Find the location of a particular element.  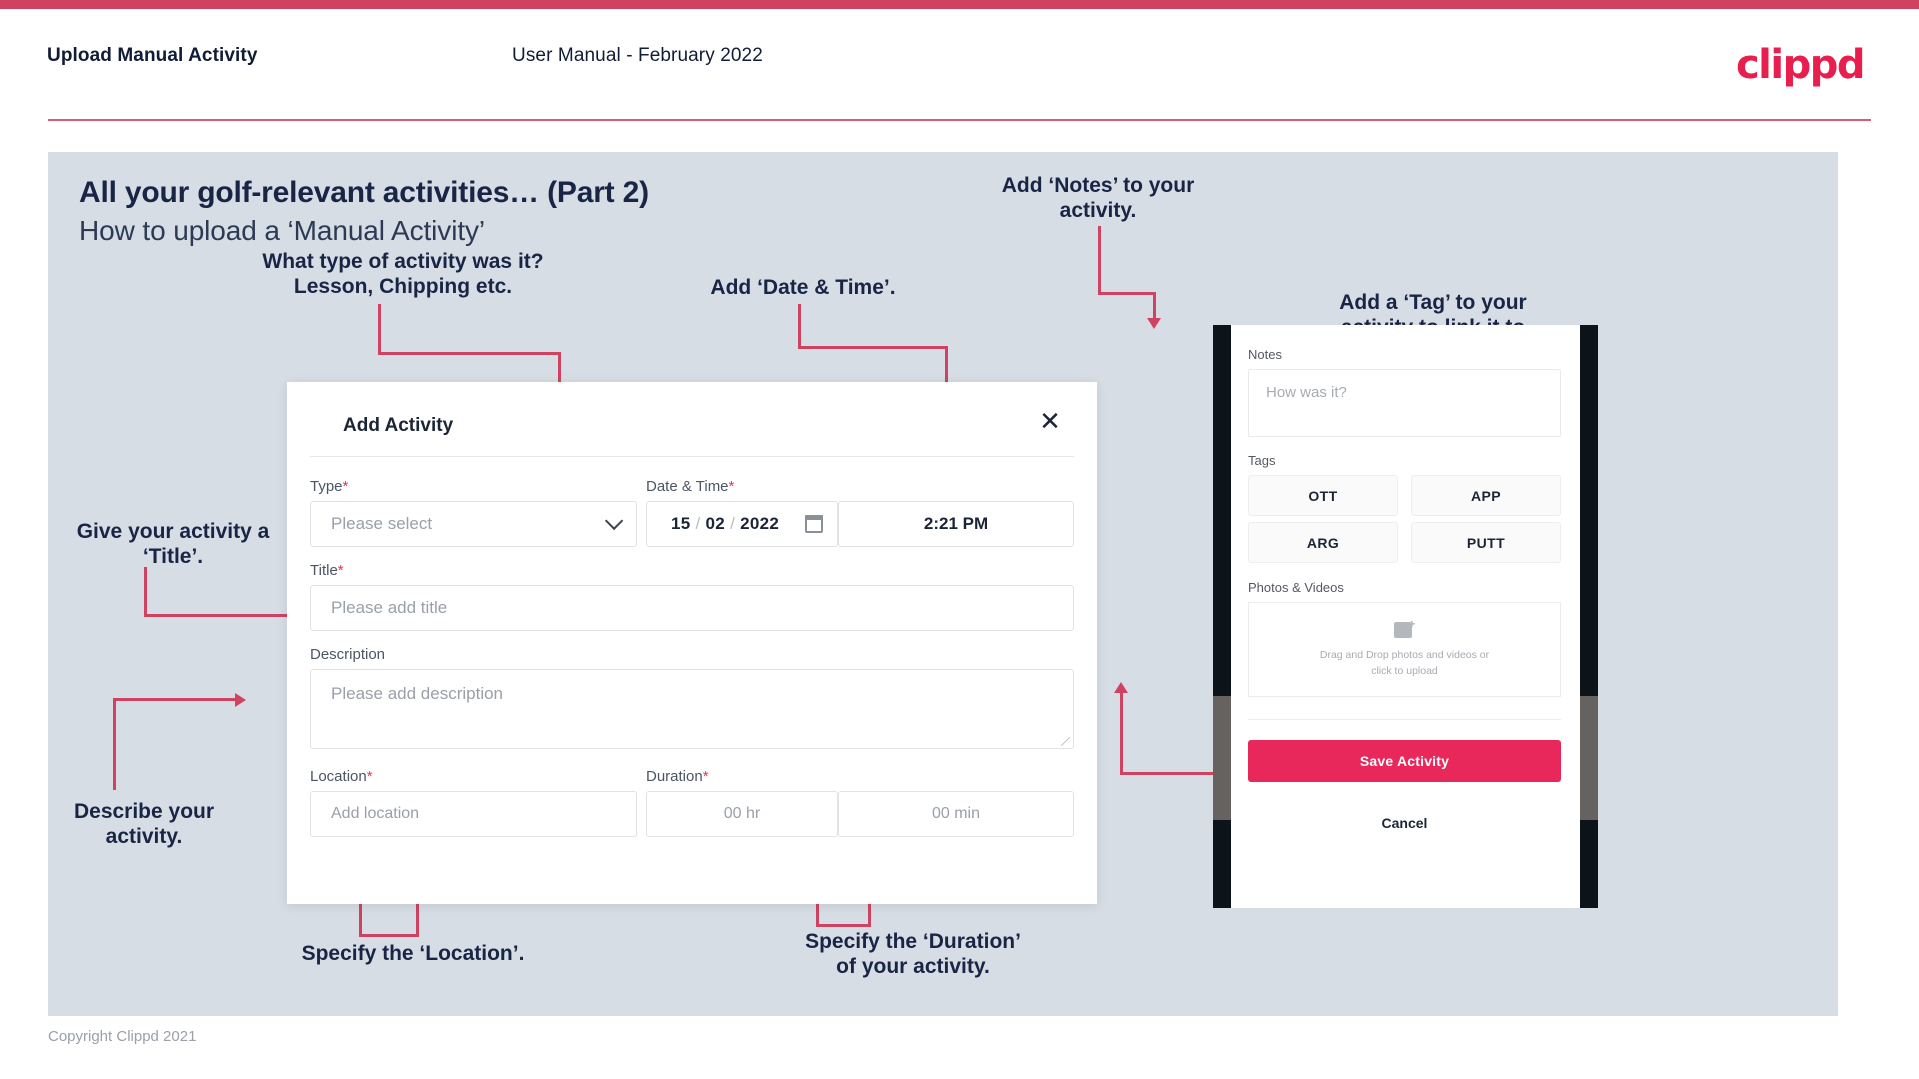

phone-bezel-right-segment is located at coordinates (1589, 758).